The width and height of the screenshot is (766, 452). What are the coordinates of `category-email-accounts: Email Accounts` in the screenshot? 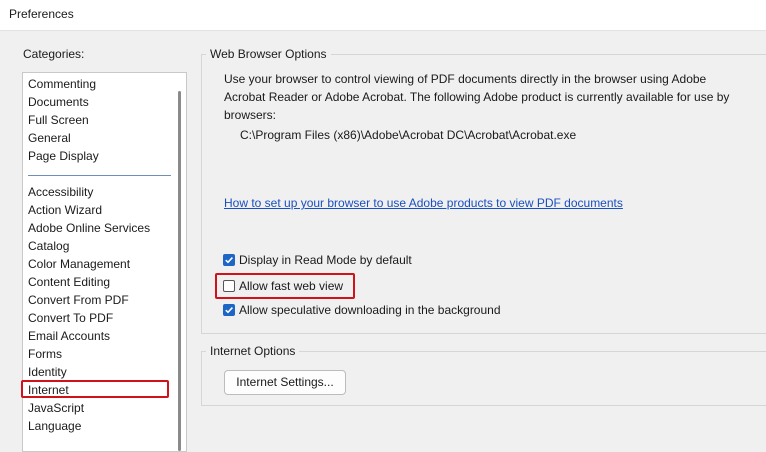 It's located at (69, 336).